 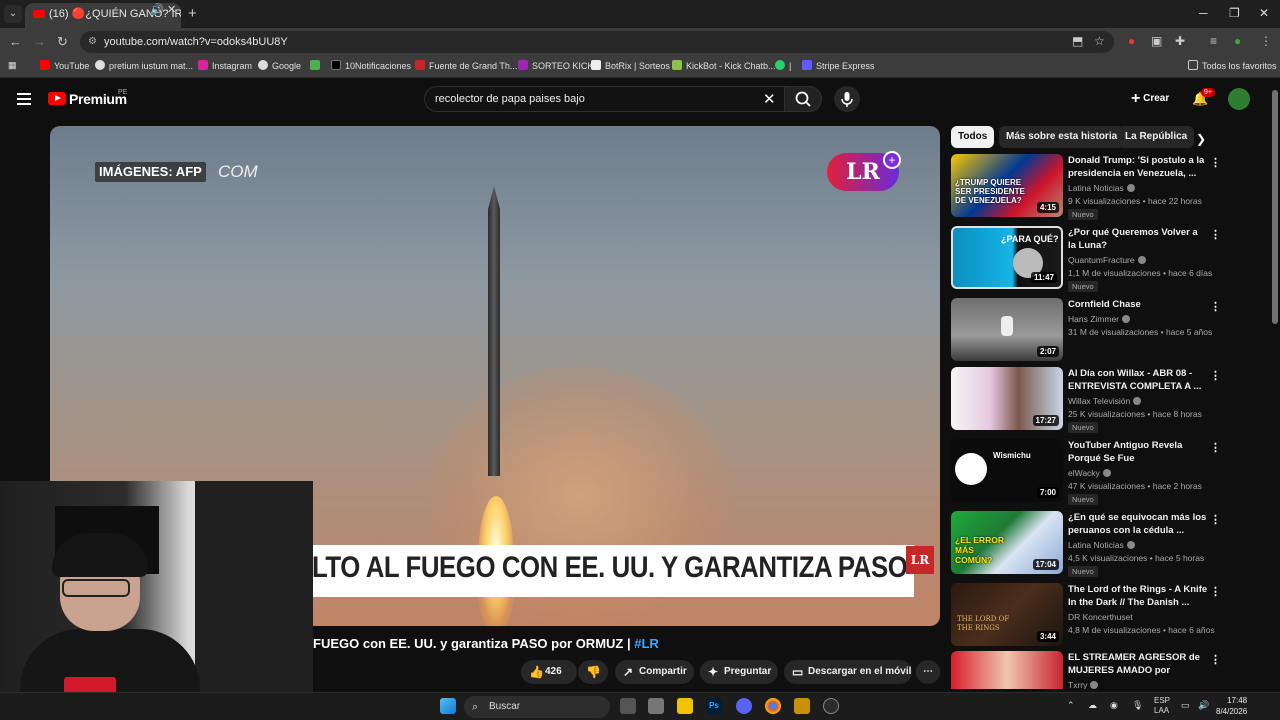 What do you see at coordinates (1234, 13) in the screenshot?
I see `restore-button: ❐` at bounding box center [1234, 13].